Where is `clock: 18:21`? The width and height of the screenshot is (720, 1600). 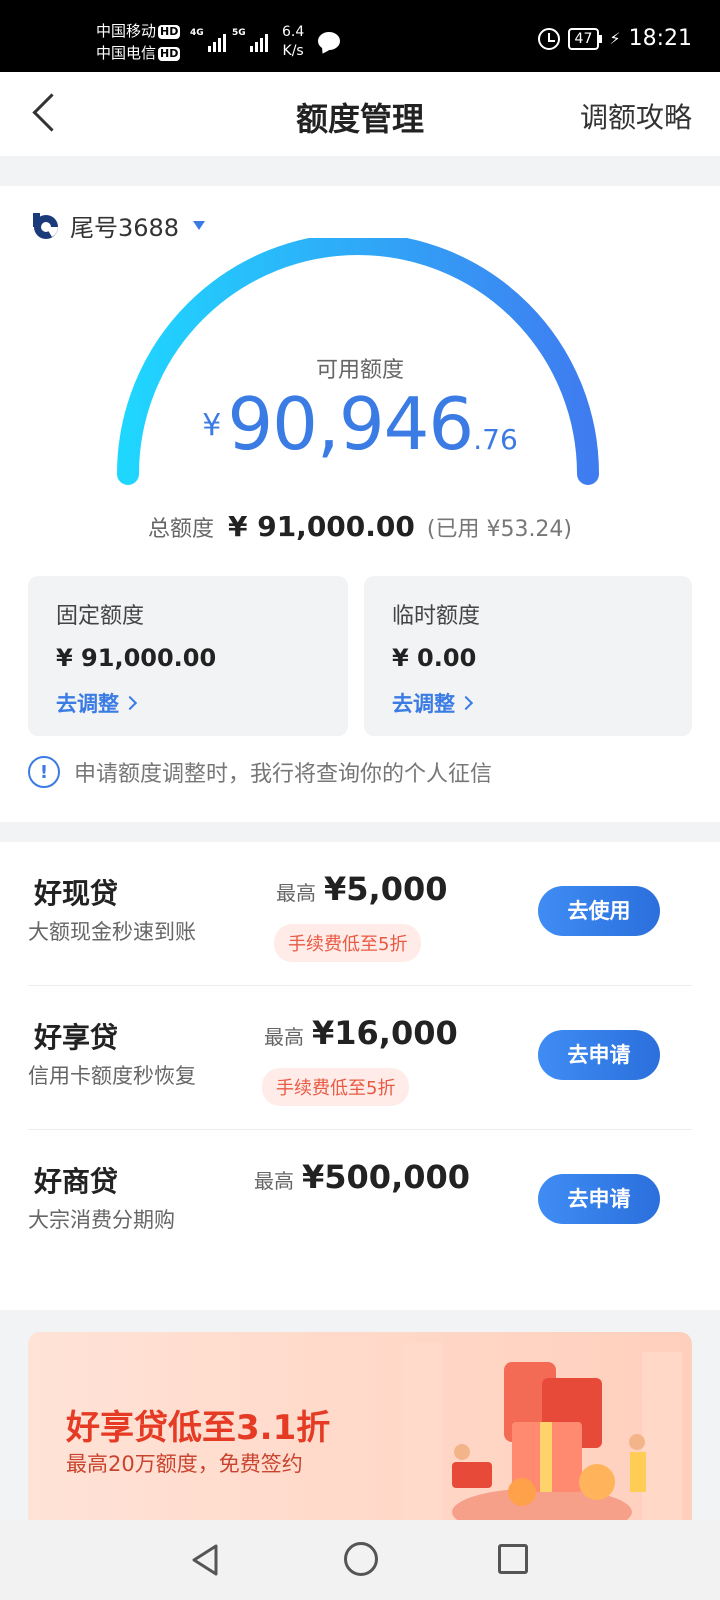
clock: 18:21 is located at coordinates (660, 38).